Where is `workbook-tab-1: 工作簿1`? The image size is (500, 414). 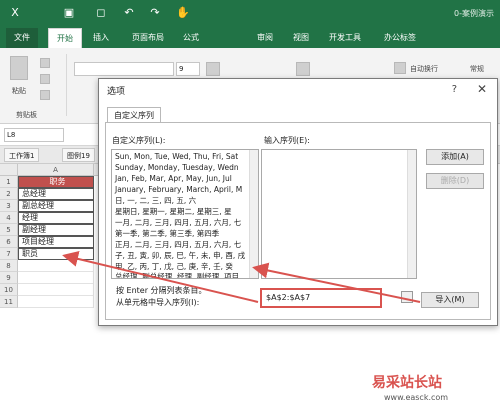 workbook-tab-1: 工作簿1 is located at coordinates (22, 155).